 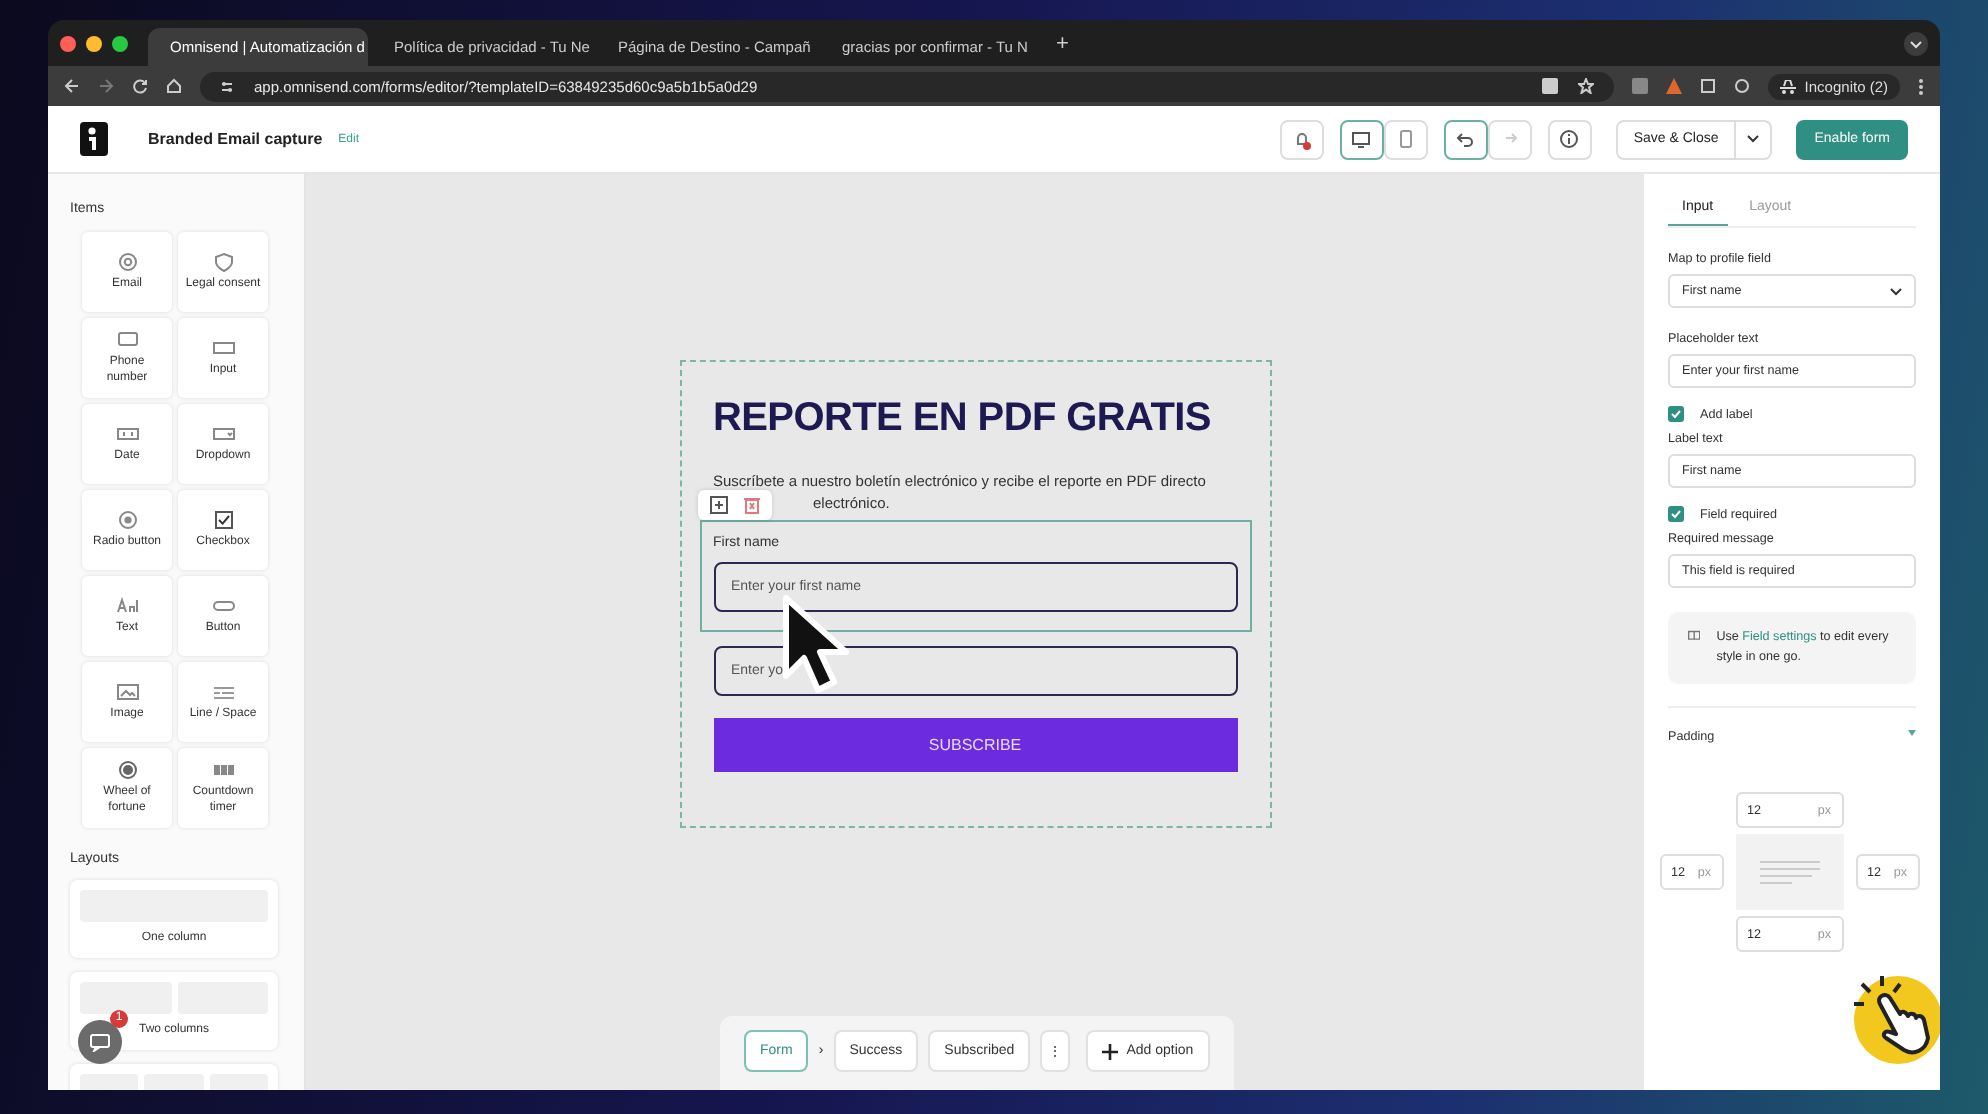 I want to click on monitor-icon, so click(x=1361, y=139).